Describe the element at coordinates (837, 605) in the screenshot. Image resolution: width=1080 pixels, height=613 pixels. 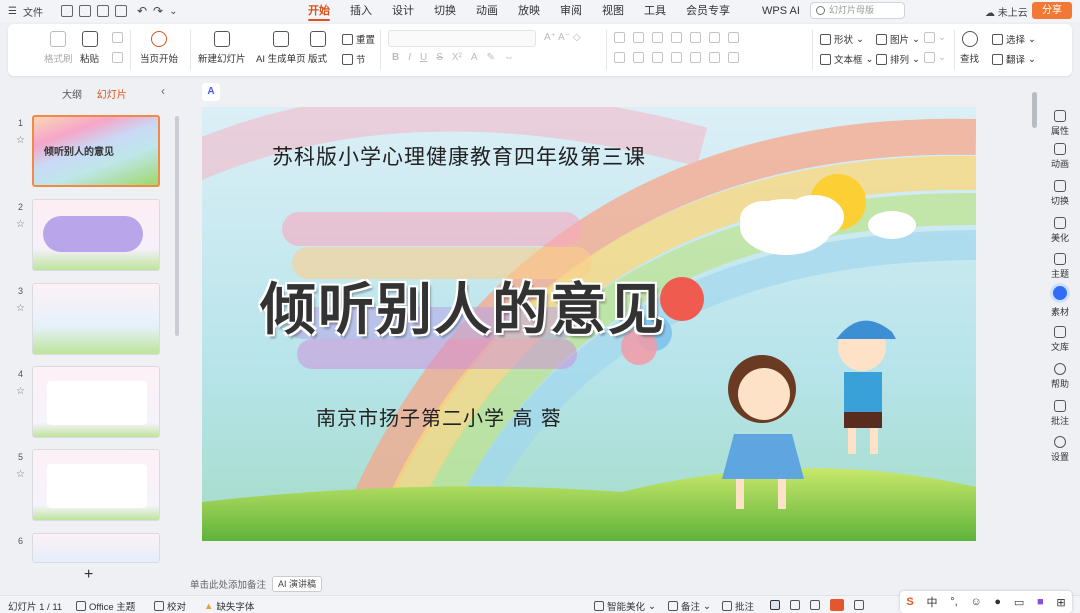
I see `play-icon` at that location.